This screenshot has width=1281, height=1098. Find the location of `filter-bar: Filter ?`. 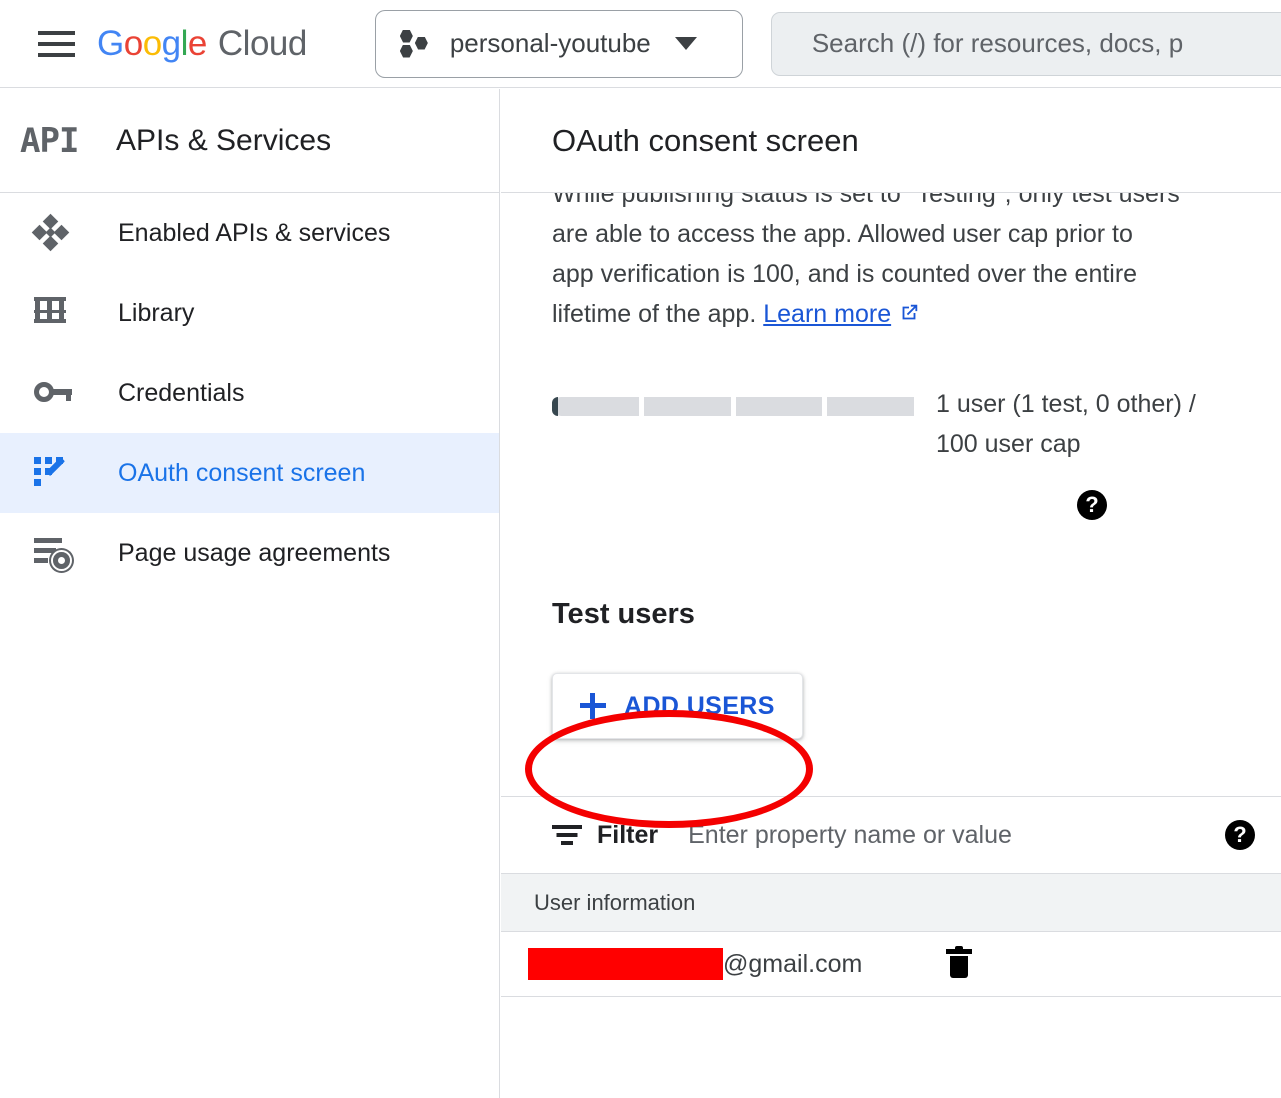

filter-bar: Filter ? is located at coordinates (891, 835).